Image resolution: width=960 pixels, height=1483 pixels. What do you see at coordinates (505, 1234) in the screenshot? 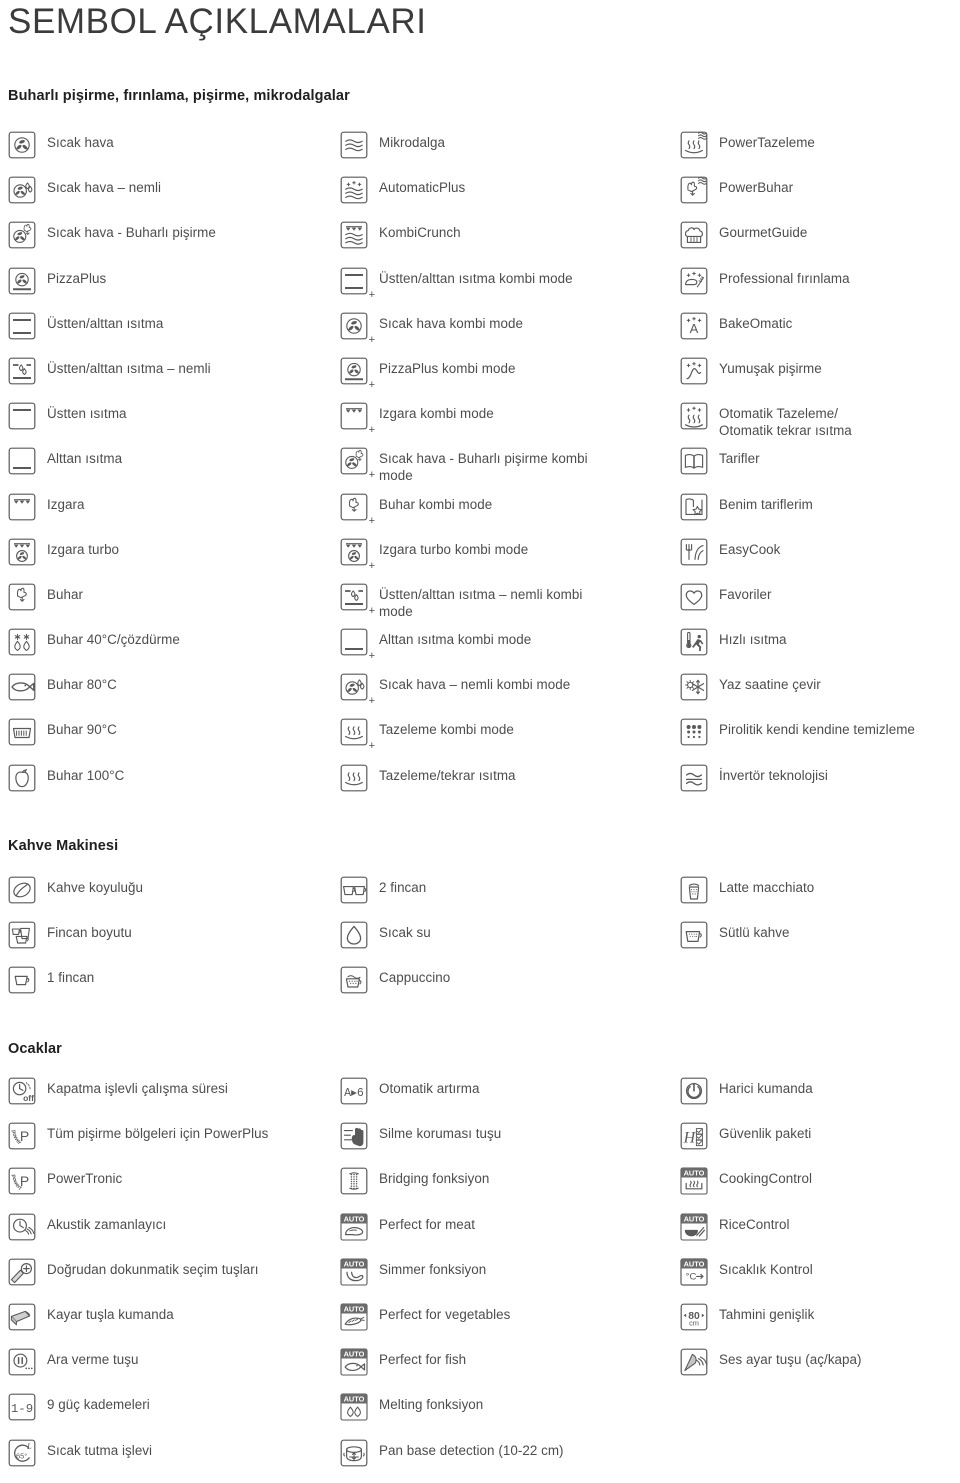
I see `symbol-row: AUTO Perfect for meat` at bounding box center [505, 1234].